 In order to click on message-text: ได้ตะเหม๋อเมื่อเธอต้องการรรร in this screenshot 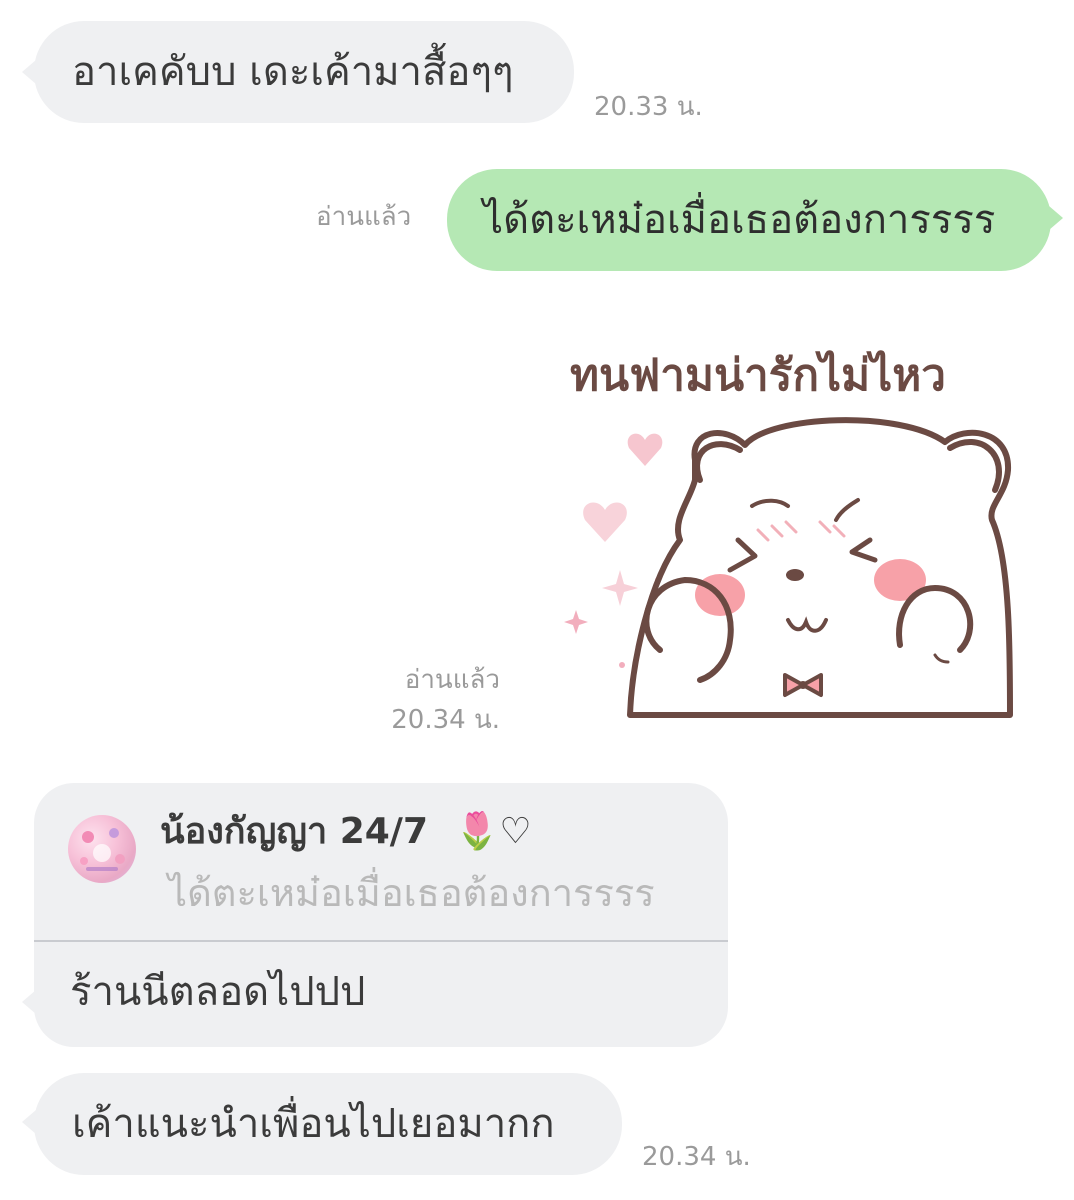, I will do `click(739, 220)`.